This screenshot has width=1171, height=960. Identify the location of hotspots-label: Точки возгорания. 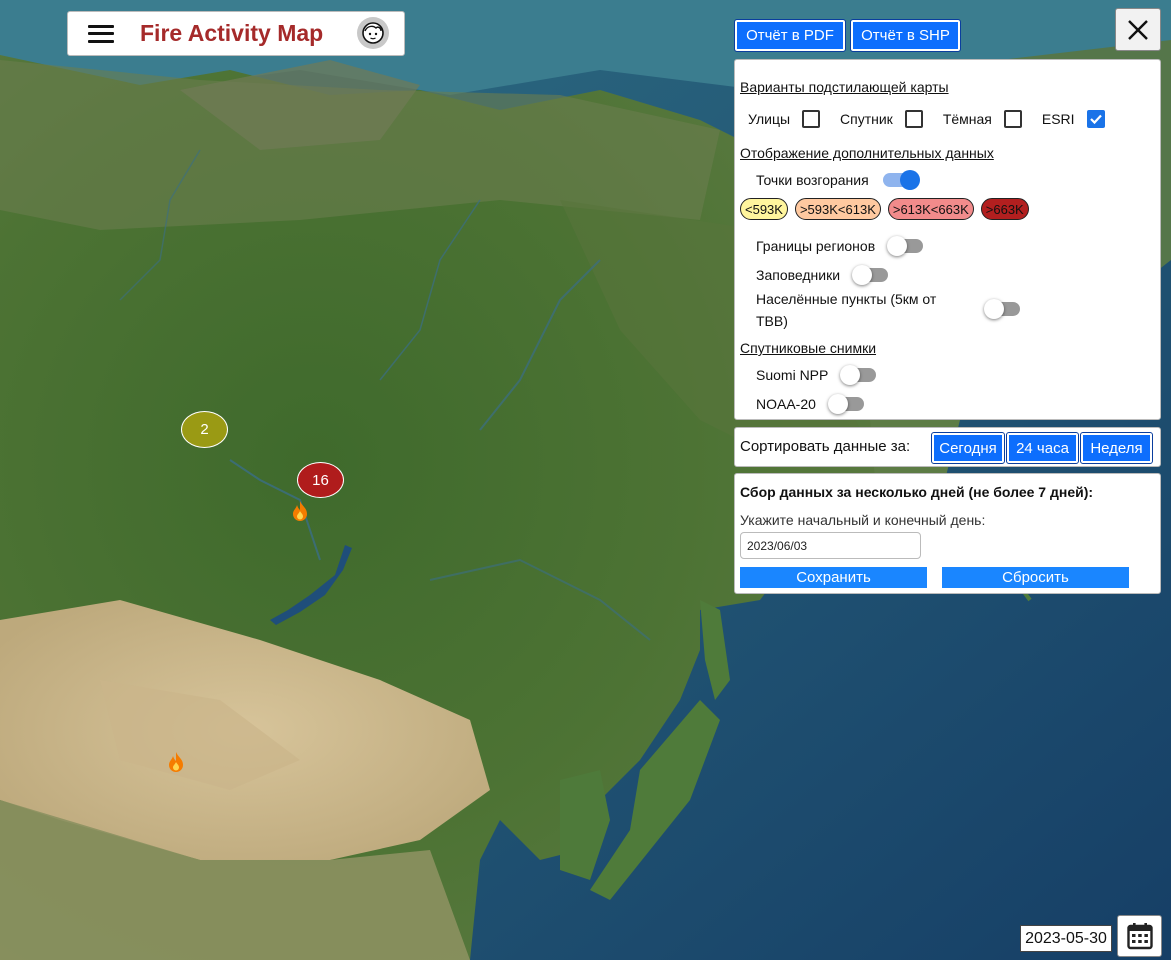
(812, 180).